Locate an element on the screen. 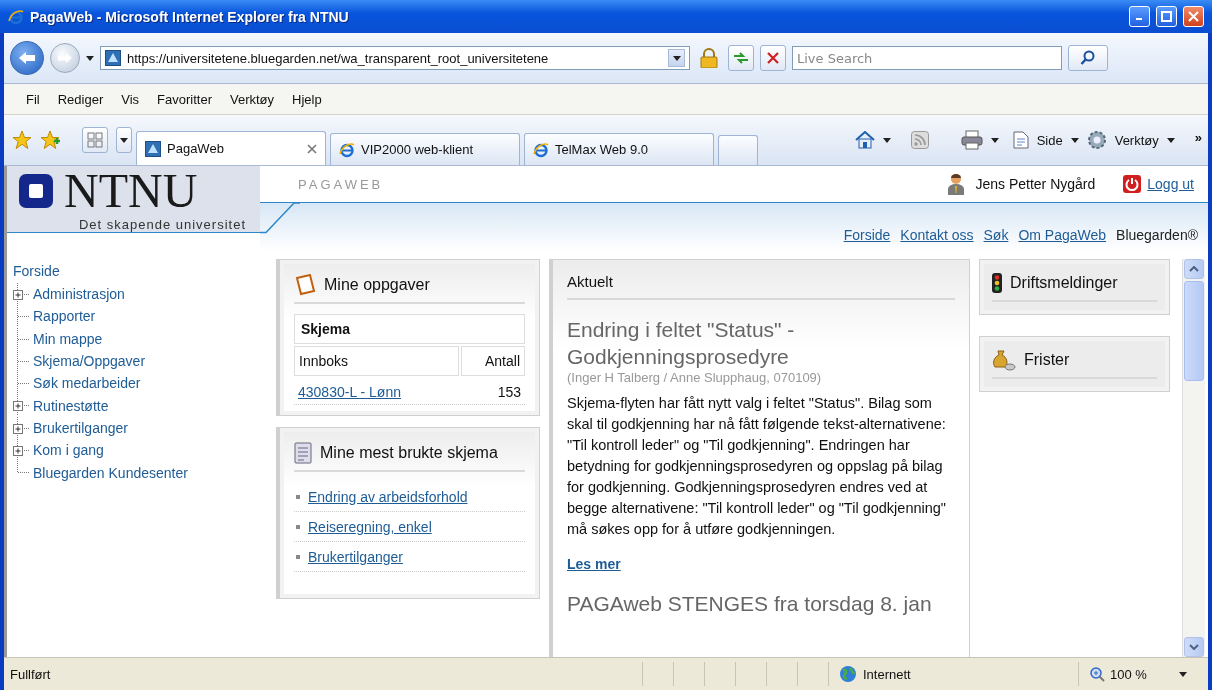 The image size is (1212, 690). browser-tab: TelMax Web 9.0 is located at coordinates (619, 149).